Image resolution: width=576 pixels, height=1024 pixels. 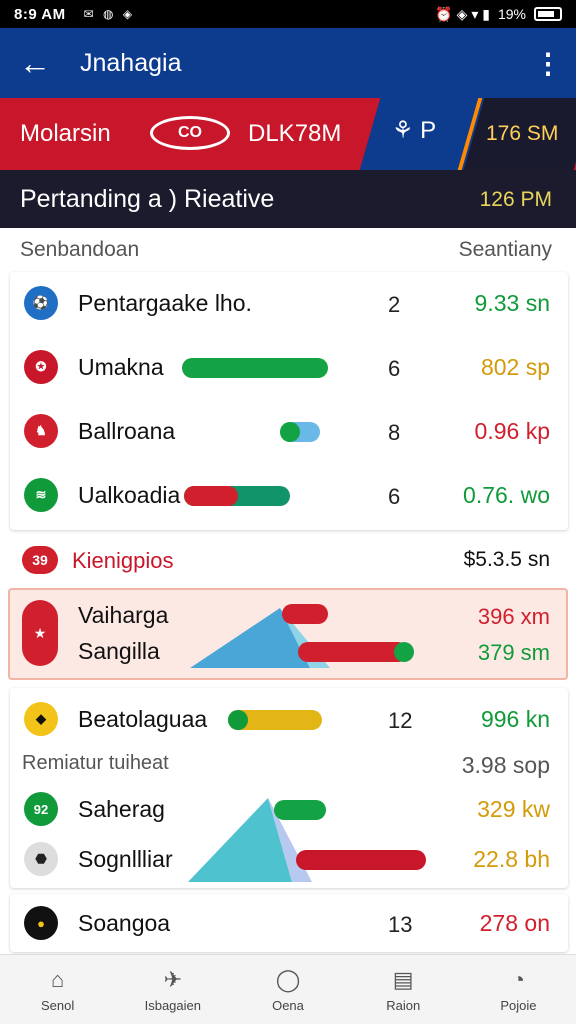 What do you see at coordinates (288, 1005) in the screenshot?
I see `nav-label: Oena` at bounding box center [288, 1005].